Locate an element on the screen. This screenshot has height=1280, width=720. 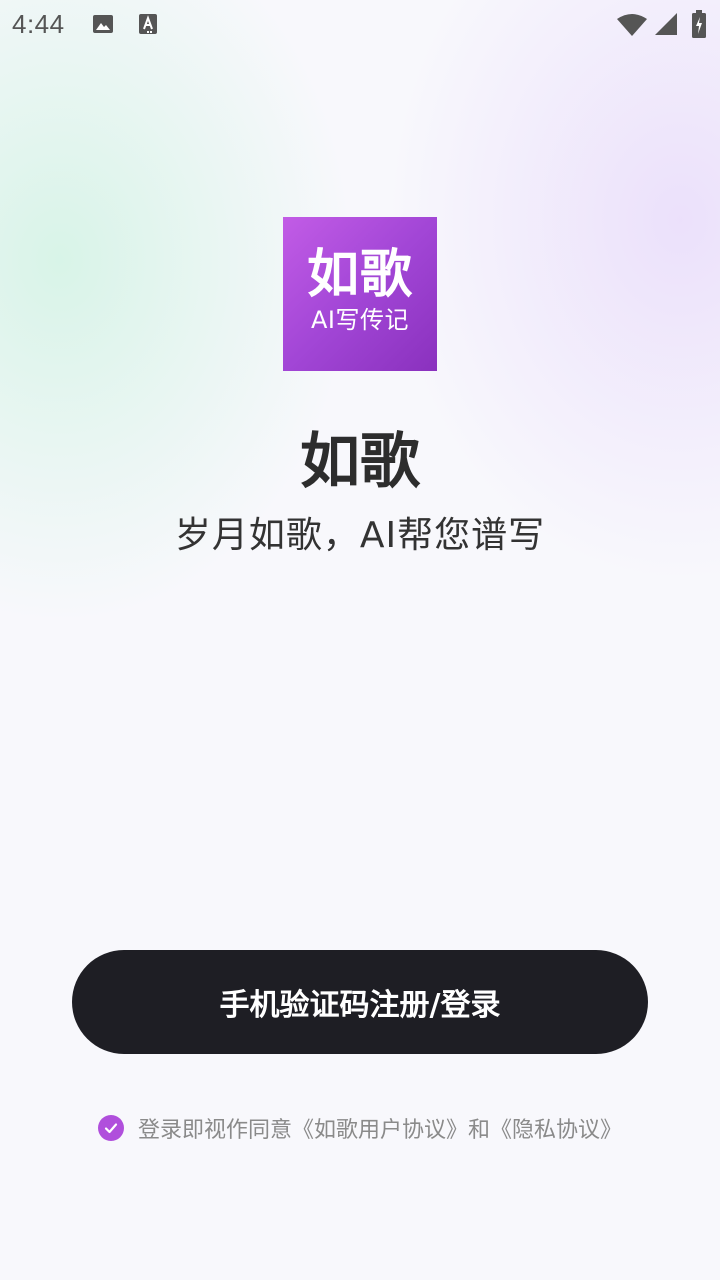
agree-checkbox is located at coordinates (110, 1128).